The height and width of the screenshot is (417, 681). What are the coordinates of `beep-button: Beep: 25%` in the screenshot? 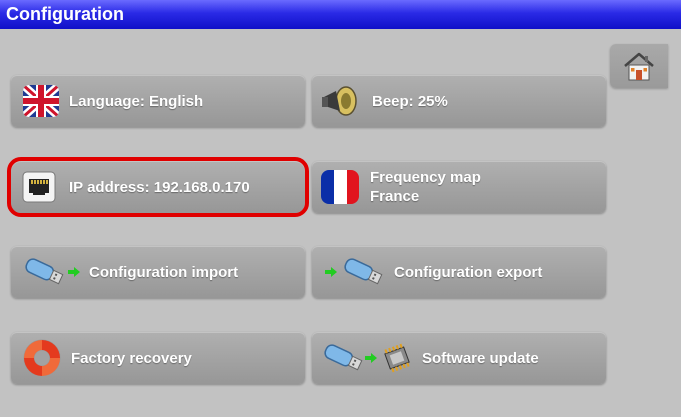 It's located at (459, 101).